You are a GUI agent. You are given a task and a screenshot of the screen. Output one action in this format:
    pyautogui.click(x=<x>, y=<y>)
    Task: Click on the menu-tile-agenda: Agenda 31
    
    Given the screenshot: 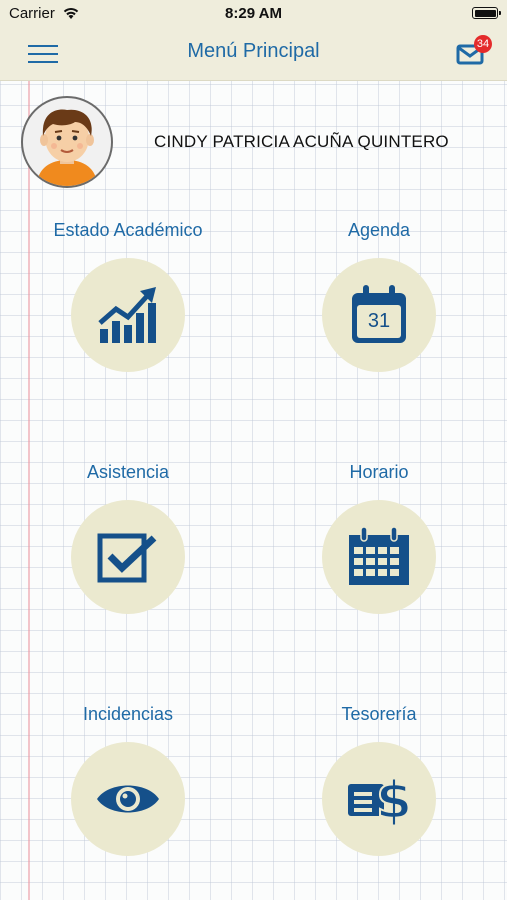 What is the action you would take?
    pyautogui.click(x=379, y=305)
    